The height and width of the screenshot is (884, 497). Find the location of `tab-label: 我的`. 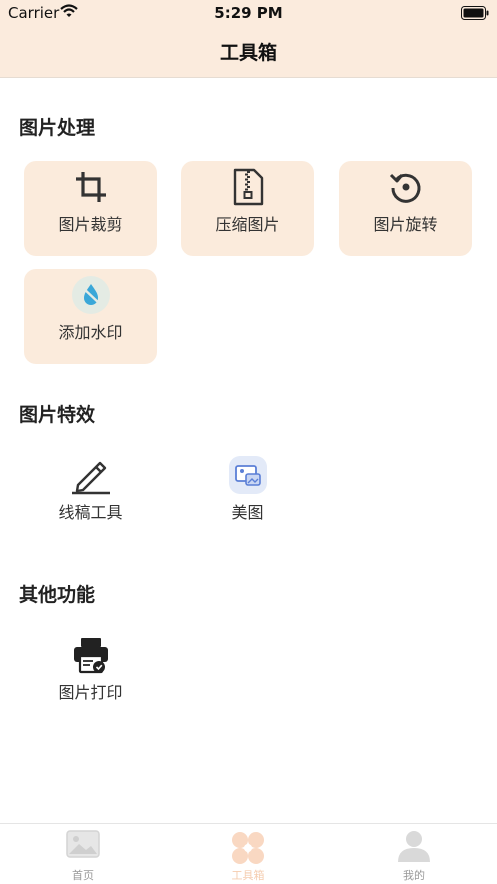

tab-label: 我的 is located at coordinates (414, 875).